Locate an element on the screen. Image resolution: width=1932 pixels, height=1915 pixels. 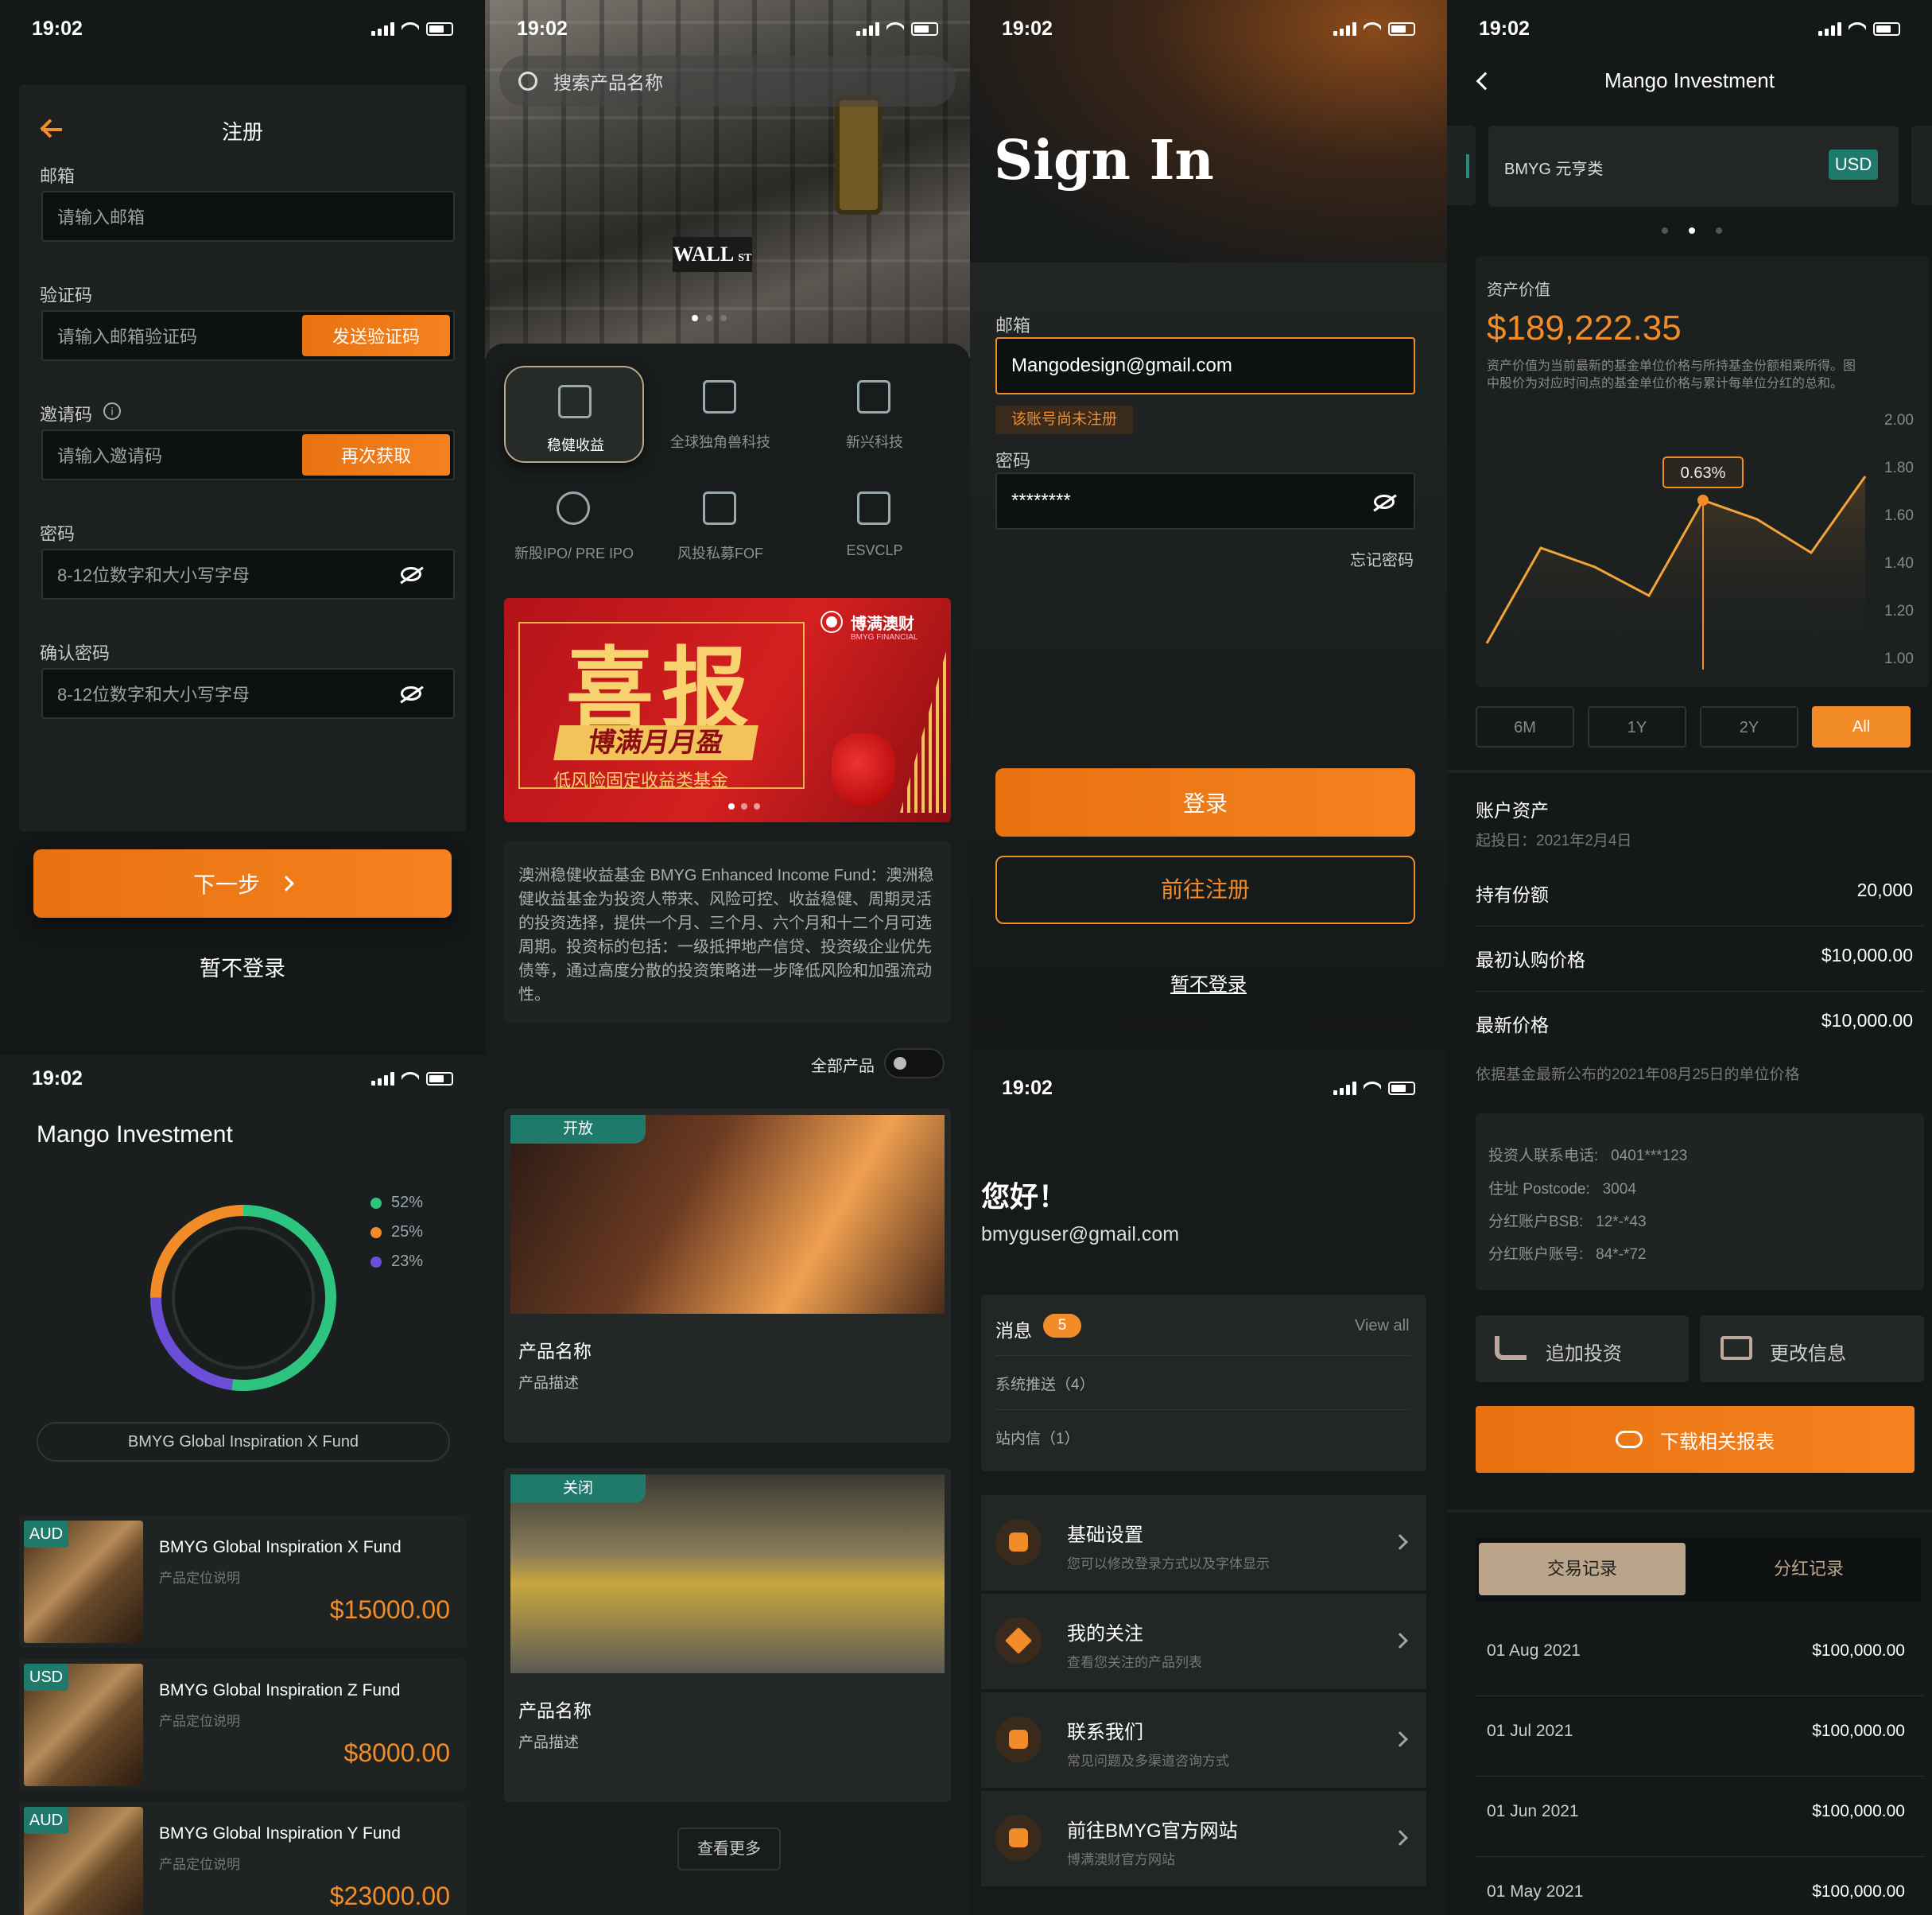
divider is located at coordinates (1700, 992).